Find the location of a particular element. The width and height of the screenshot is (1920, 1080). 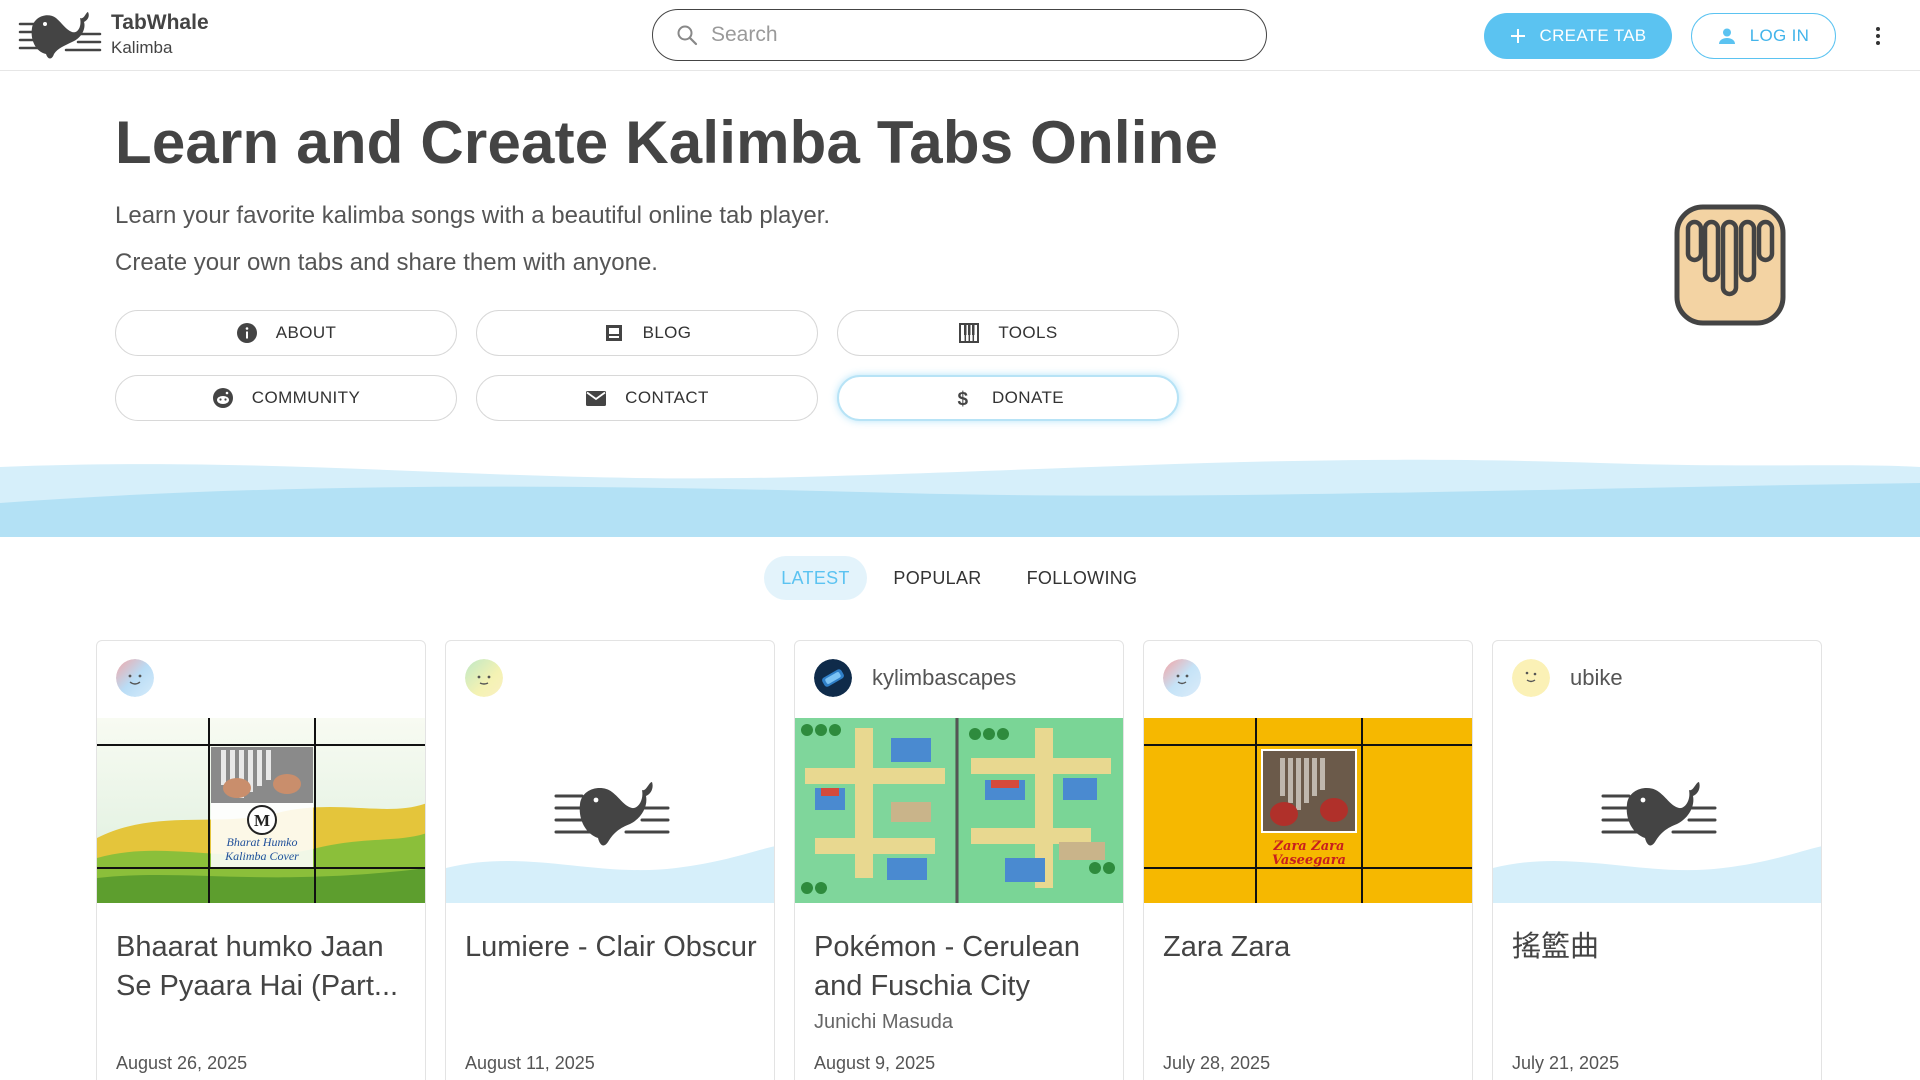

contact-label: CONTACT is located at coordinates (667, 397).